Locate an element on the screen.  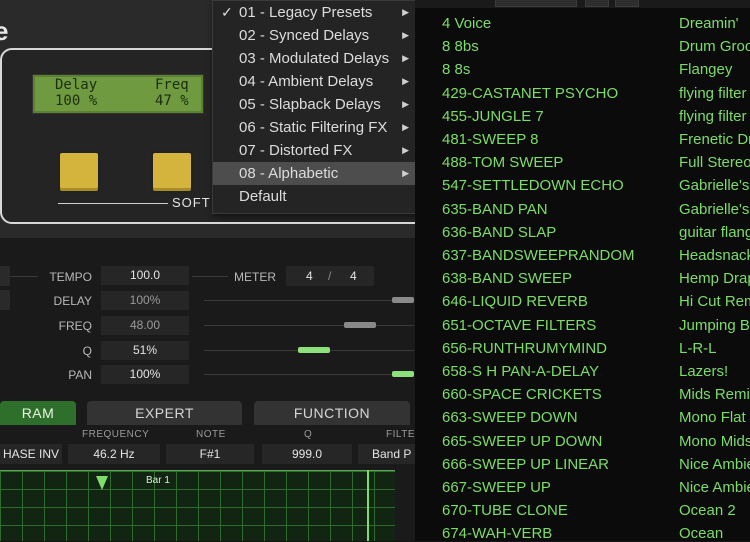
q-field: 51% is located at coordinates (145, 350).